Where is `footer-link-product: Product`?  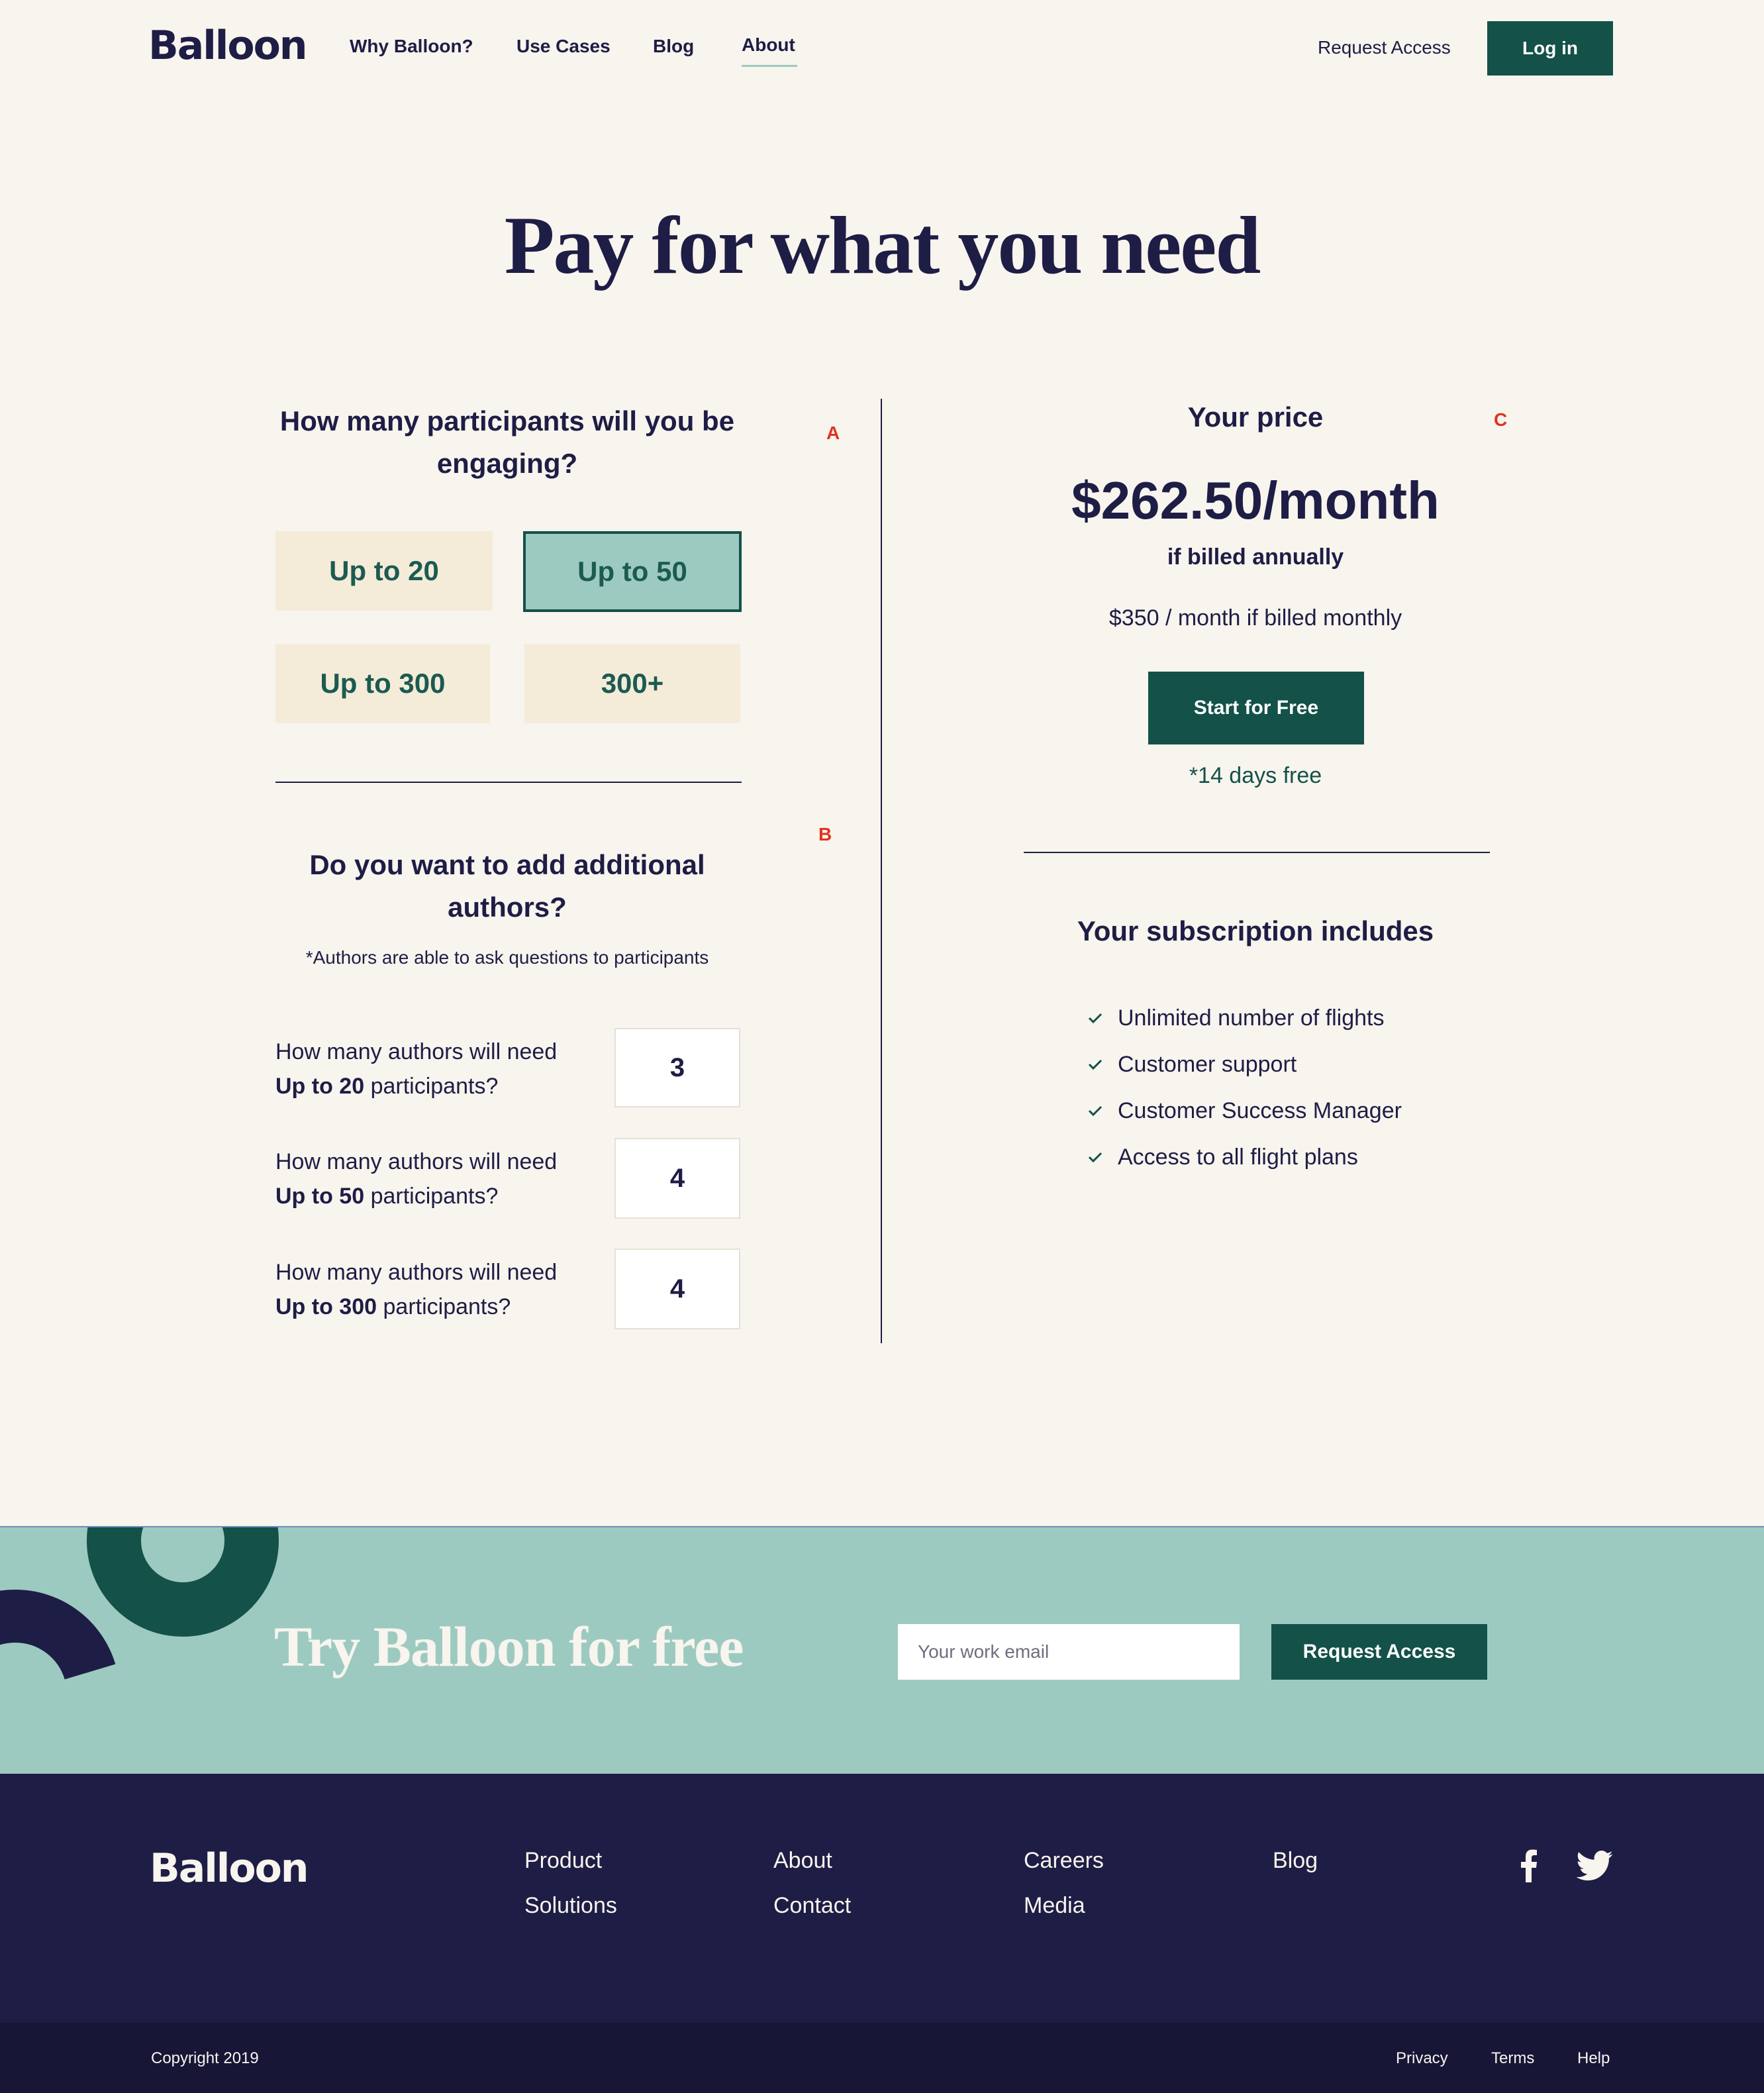
footer-link-product: Product is located at coordinates (563, 1861).